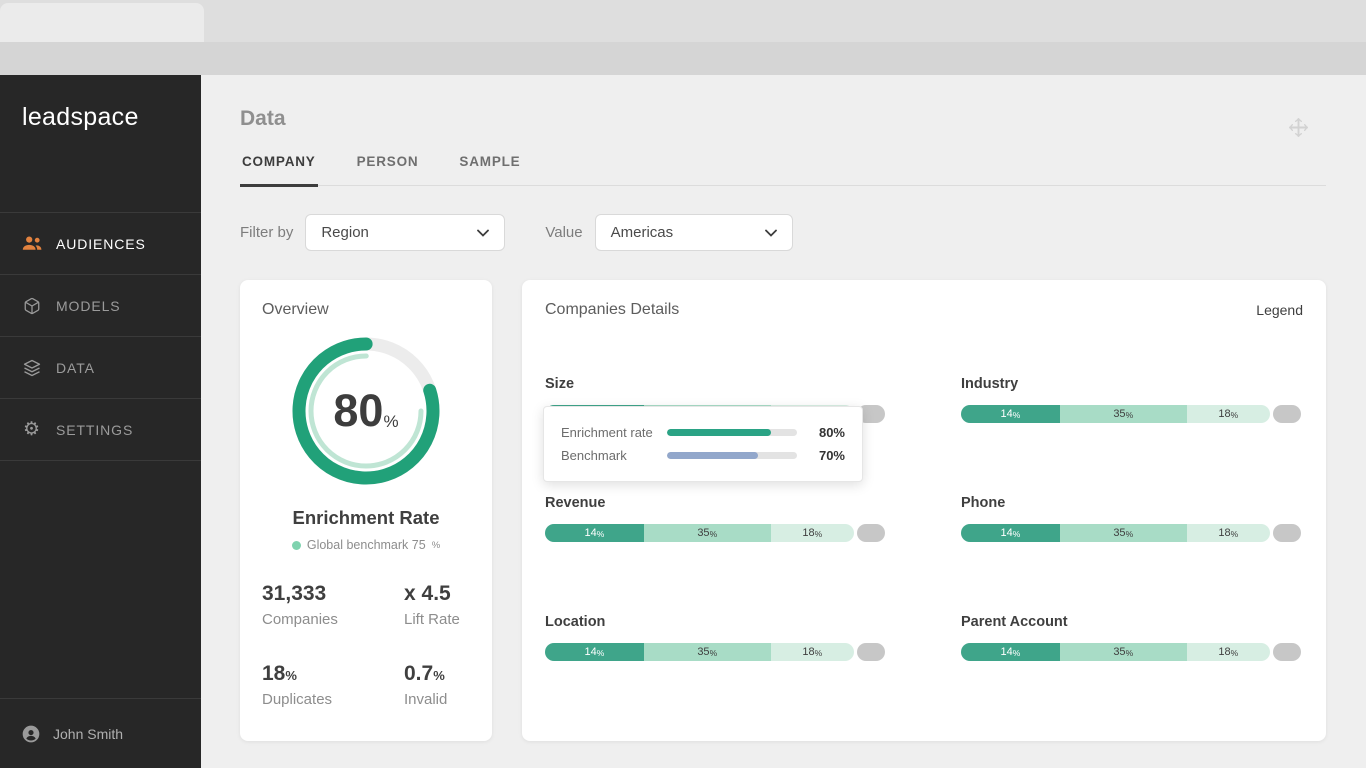  I want to click on tooltip-bar-benchmark, so click(732, 455).